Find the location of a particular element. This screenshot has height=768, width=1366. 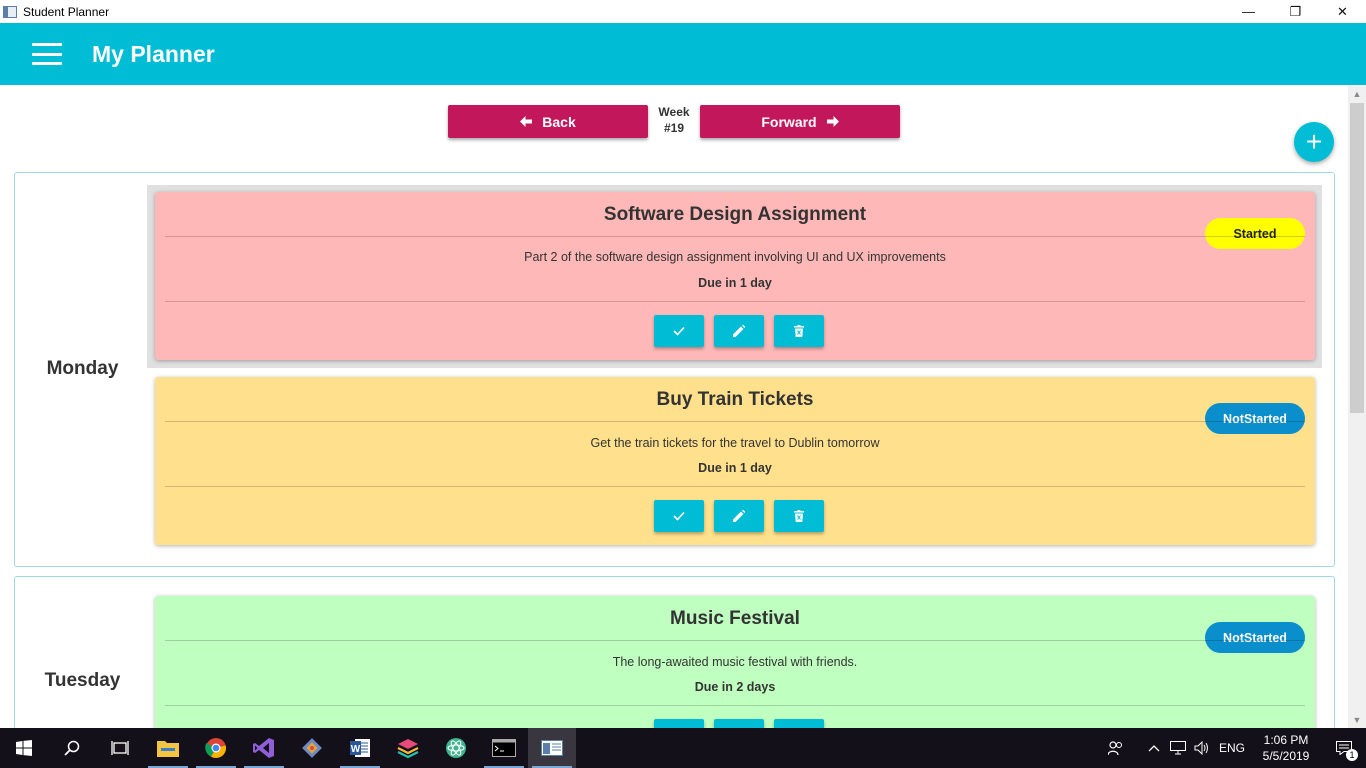

atom-button is located at coordinates (456, 748).